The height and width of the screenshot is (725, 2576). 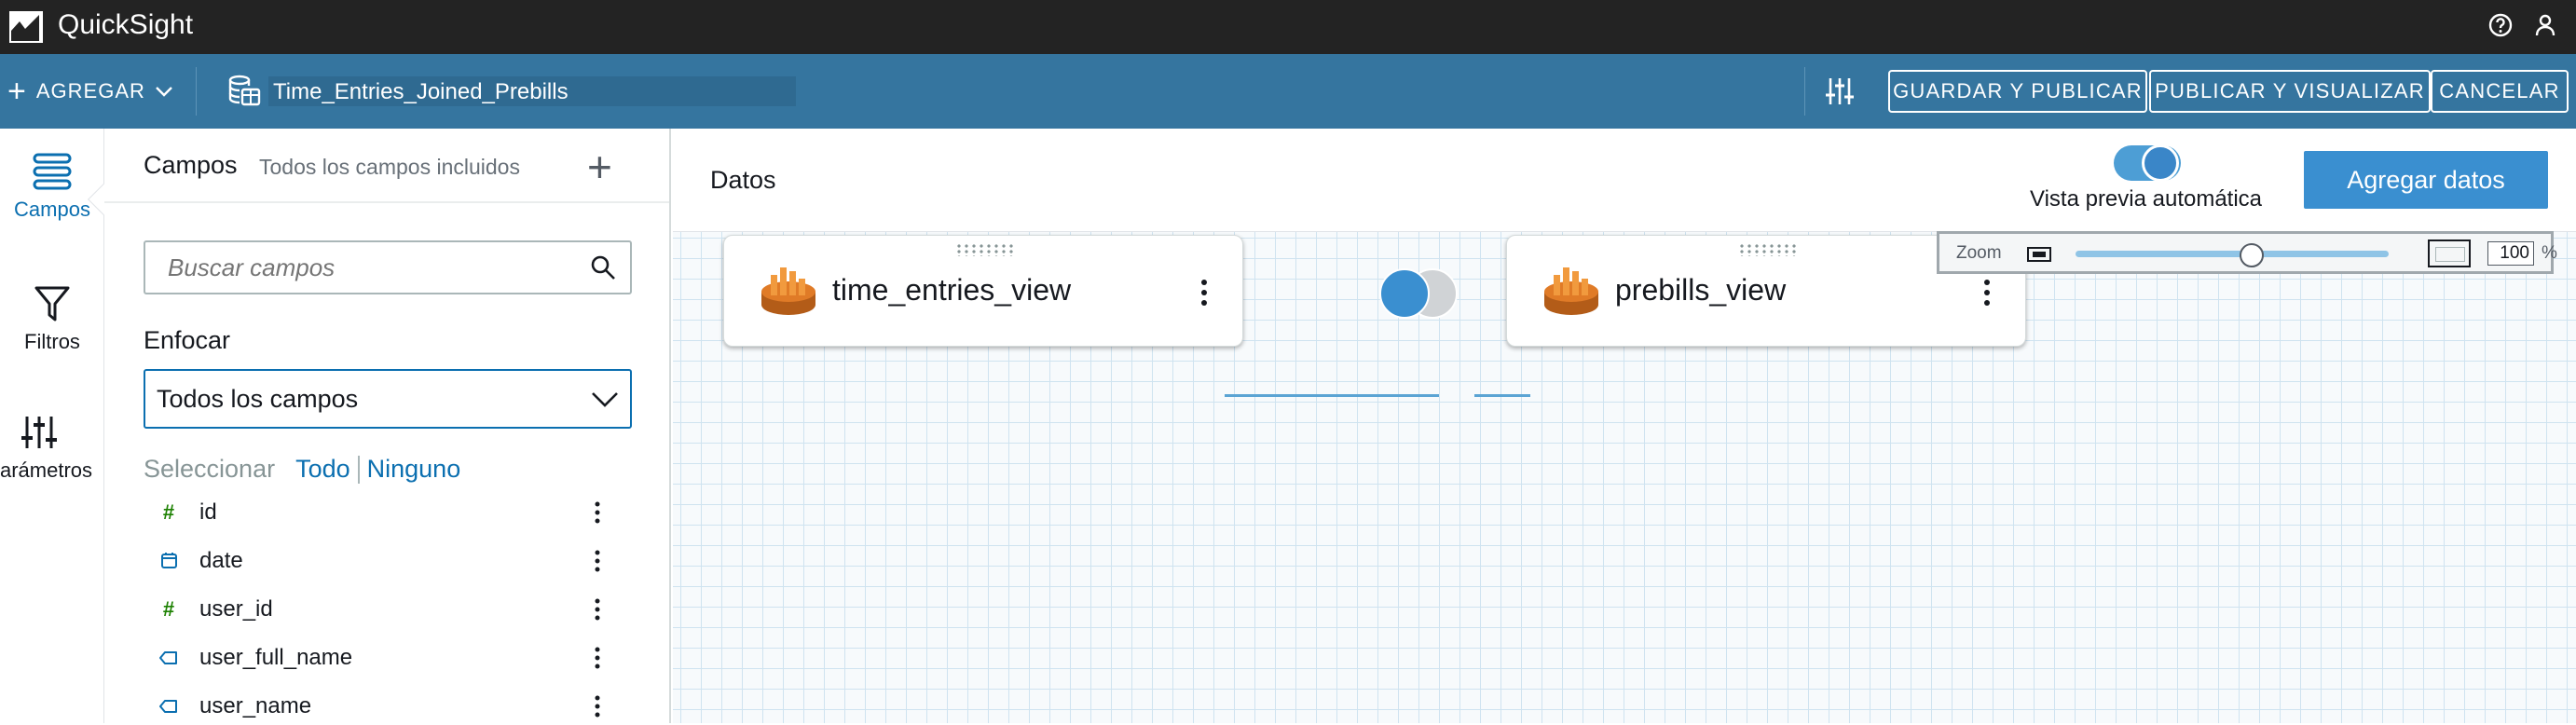 I want to click on zoom-slider-thumb, so click(x=2252, y=255).